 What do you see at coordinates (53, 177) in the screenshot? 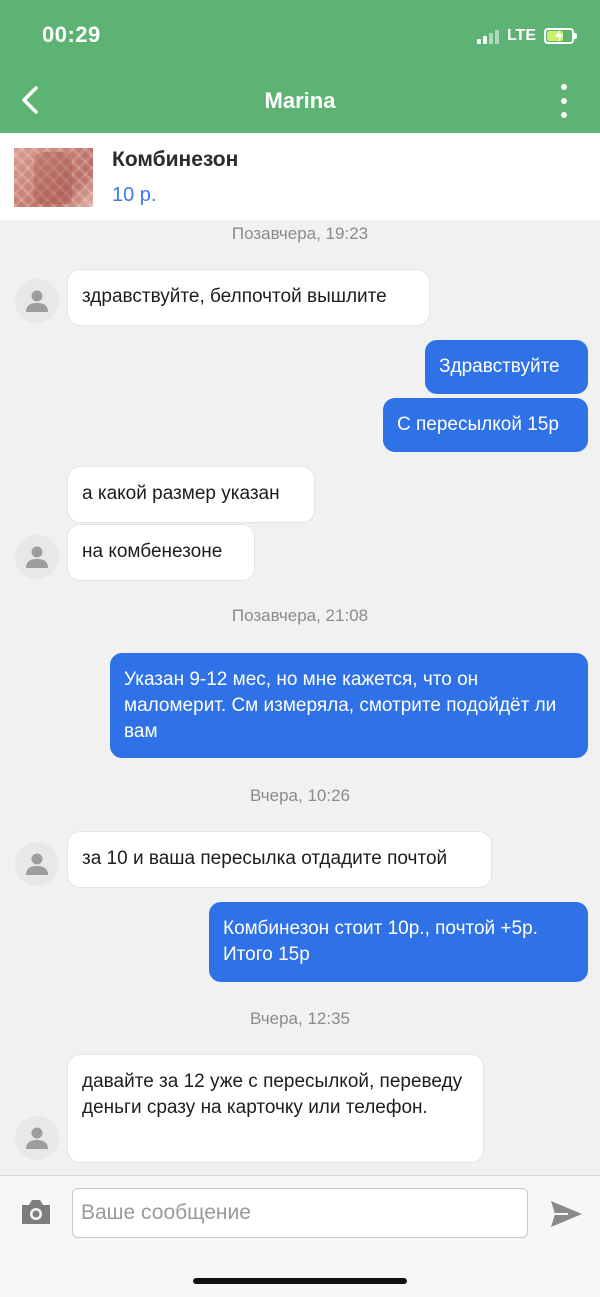
I see `product-thumbnail` at bounding box center [53, 177].